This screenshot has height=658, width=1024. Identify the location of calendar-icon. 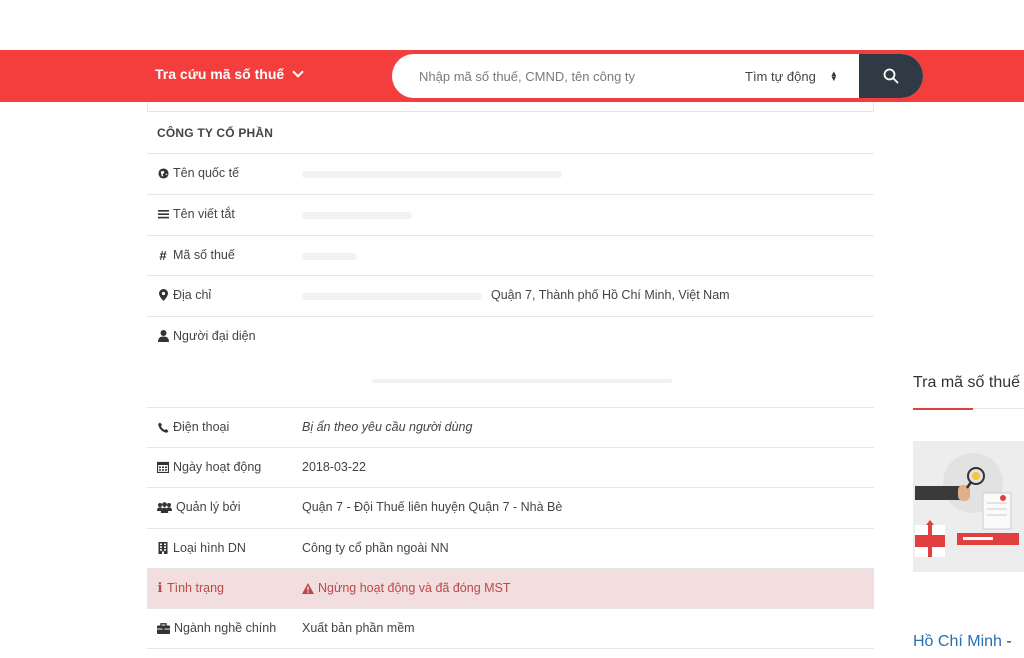
(163, 467).